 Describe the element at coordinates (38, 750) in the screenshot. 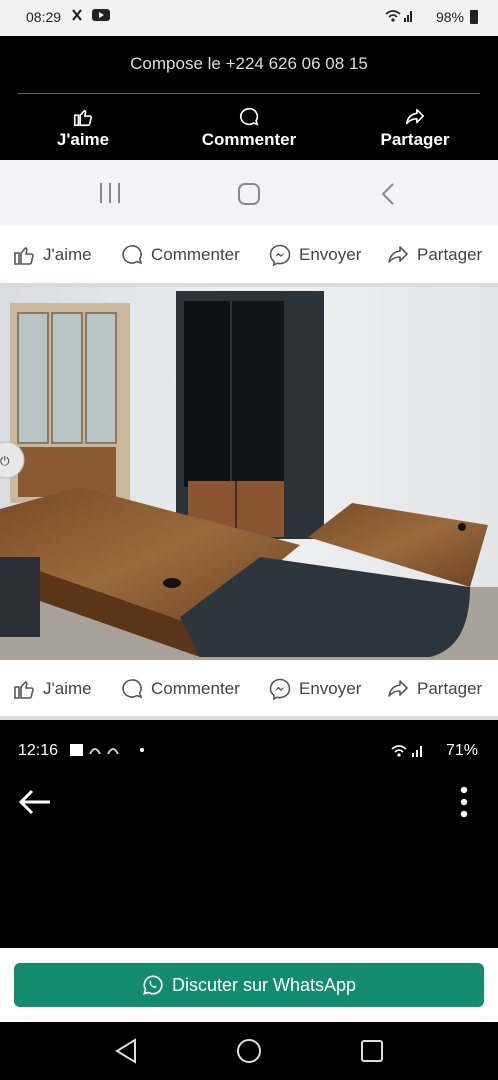

I see `status-time-second: 12:16` at that location.